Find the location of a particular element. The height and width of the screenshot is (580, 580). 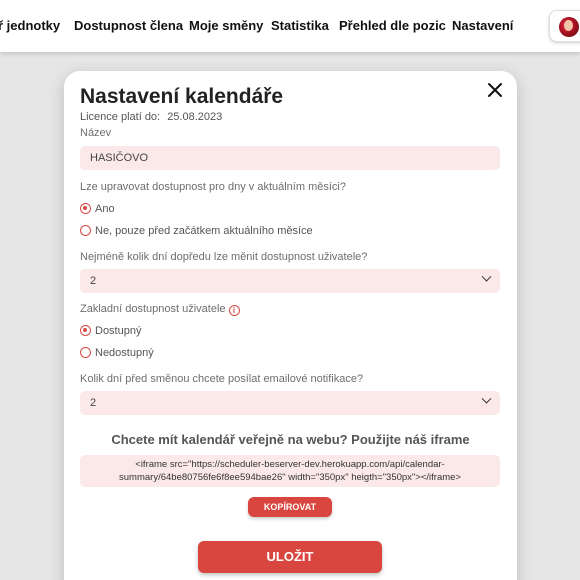

nav-item-statistics: Statistika is located at coordinates (300, 25).